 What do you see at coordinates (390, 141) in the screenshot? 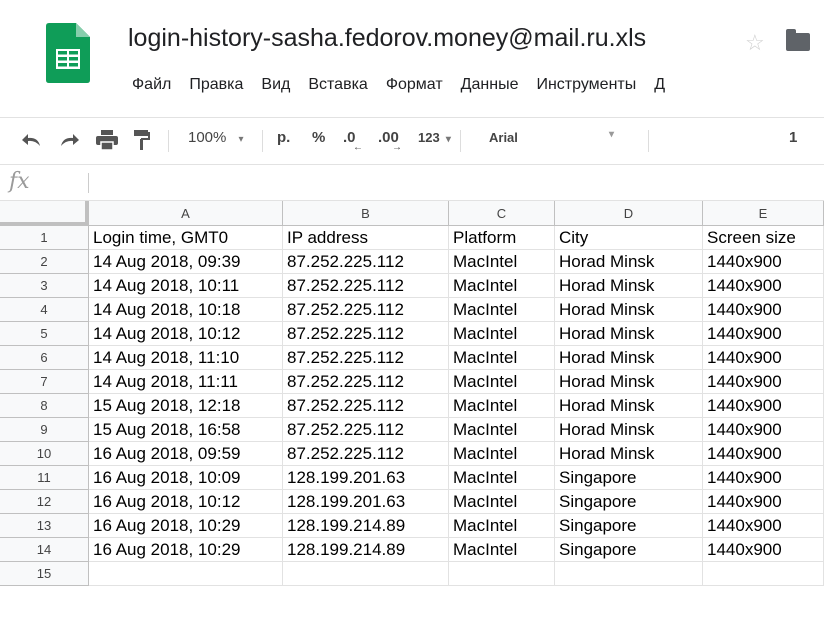
I see `increase-decimals-button: .00 →` at bounding box center [390, 141].